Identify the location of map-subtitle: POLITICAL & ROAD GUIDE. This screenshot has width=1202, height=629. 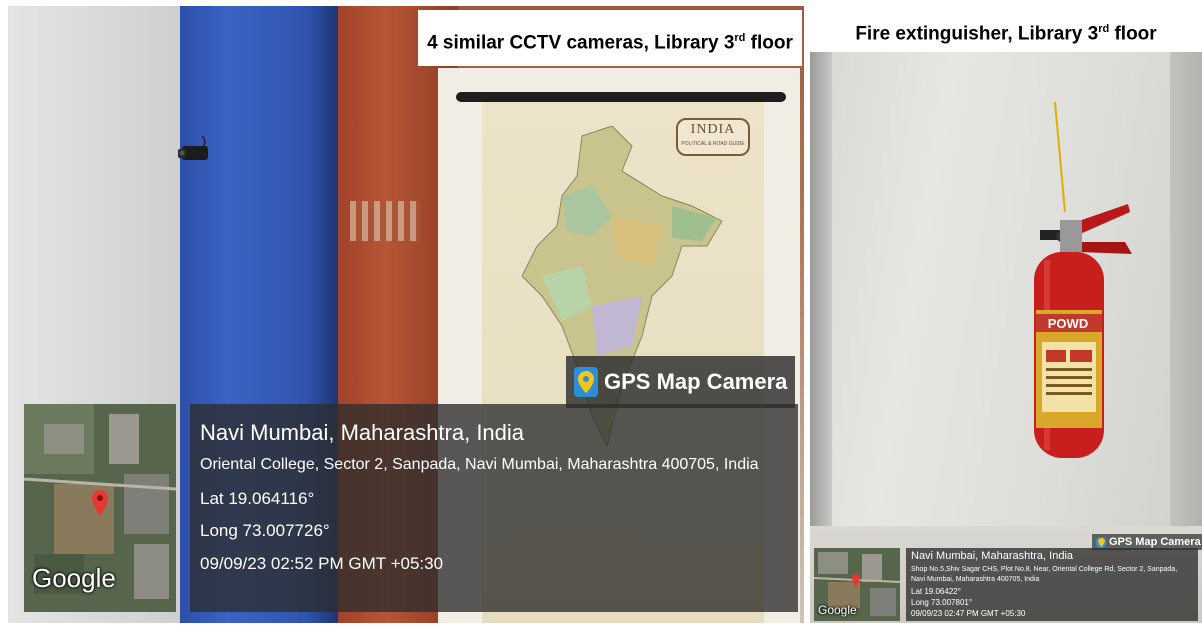
(713, 144).